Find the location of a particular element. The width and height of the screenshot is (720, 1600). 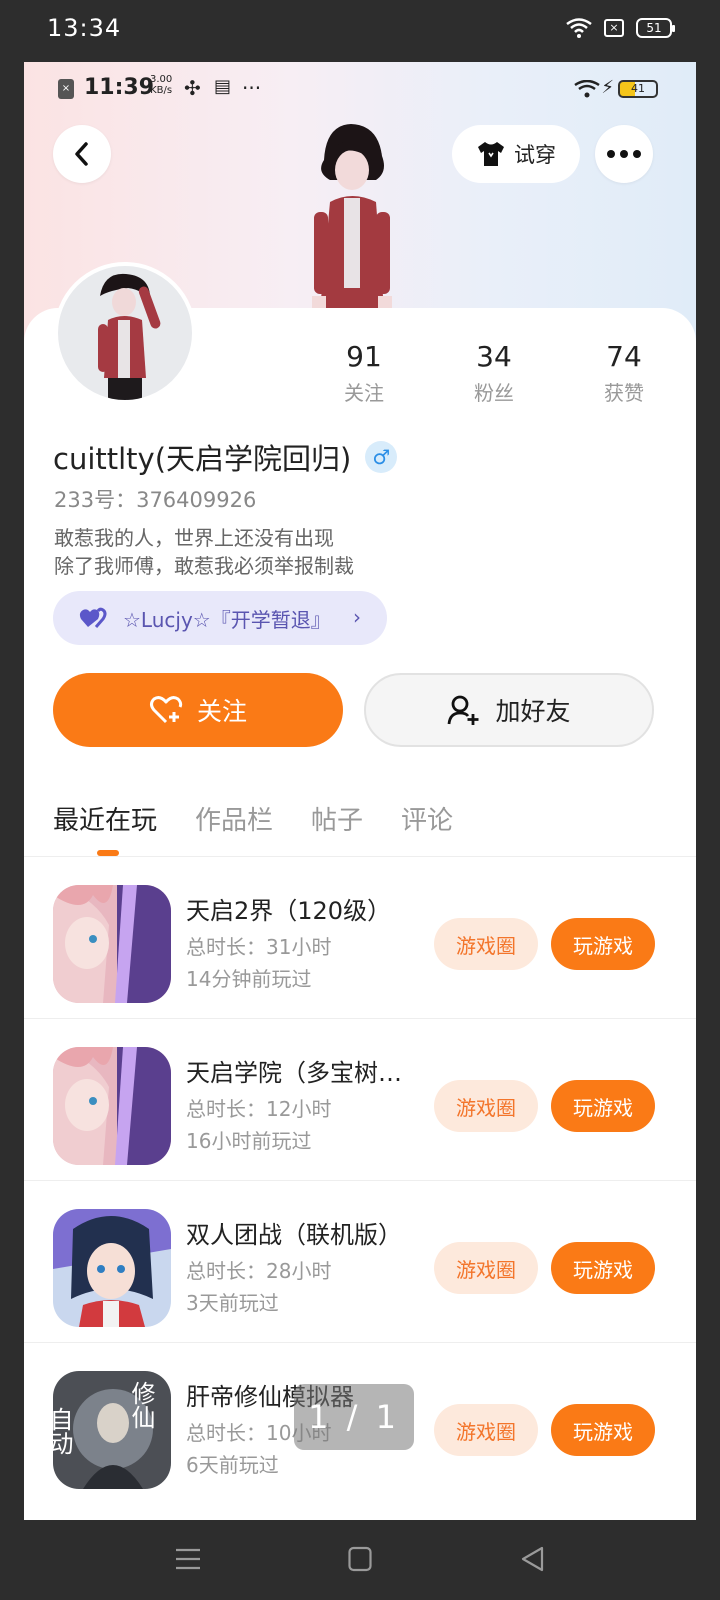

more-options-button is located at coordinates (624, 154).